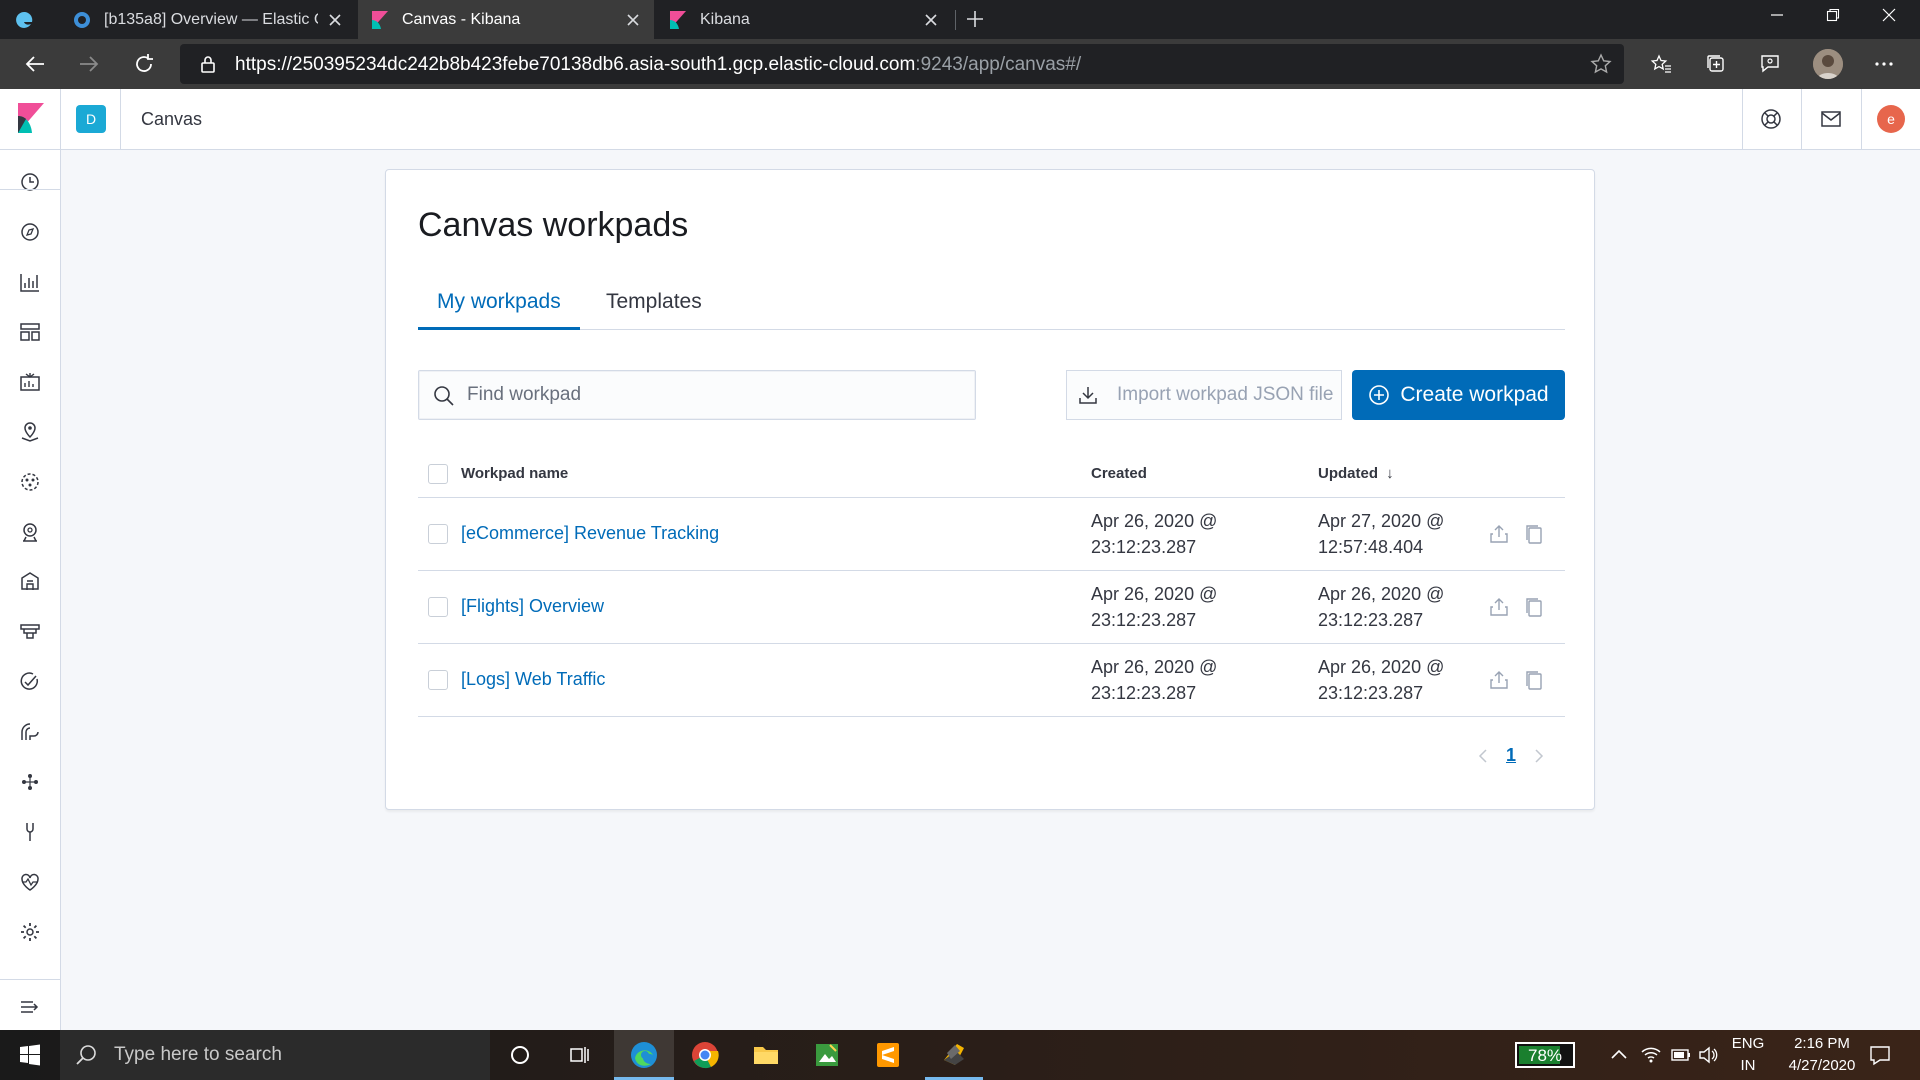  I want to click on graph-icon, so click(30, 782).